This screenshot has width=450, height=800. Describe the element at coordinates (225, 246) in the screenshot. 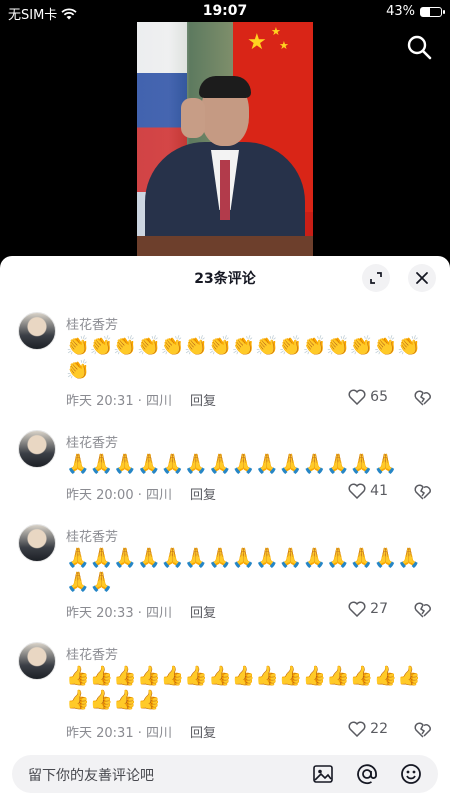

I see `desk` at that location.